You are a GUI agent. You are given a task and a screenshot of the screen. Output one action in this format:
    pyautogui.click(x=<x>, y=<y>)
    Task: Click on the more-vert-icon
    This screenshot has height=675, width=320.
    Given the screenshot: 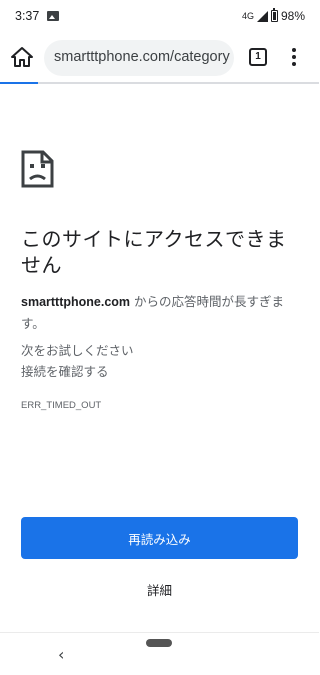 What is the action you would take?
    pyautogui.click(x=294, y=57)
    